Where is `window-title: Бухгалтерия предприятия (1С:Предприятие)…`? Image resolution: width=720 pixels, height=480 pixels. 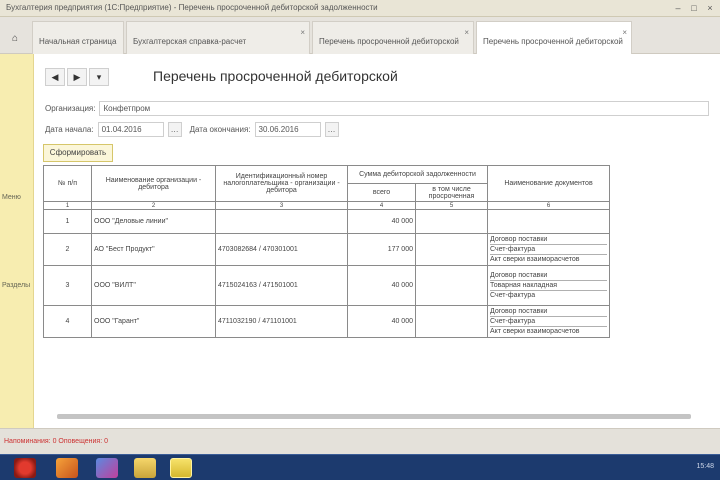
window-title: Бухгалтерия предприятия (1С:Предприятие)… is located at coordinates (192, 7).